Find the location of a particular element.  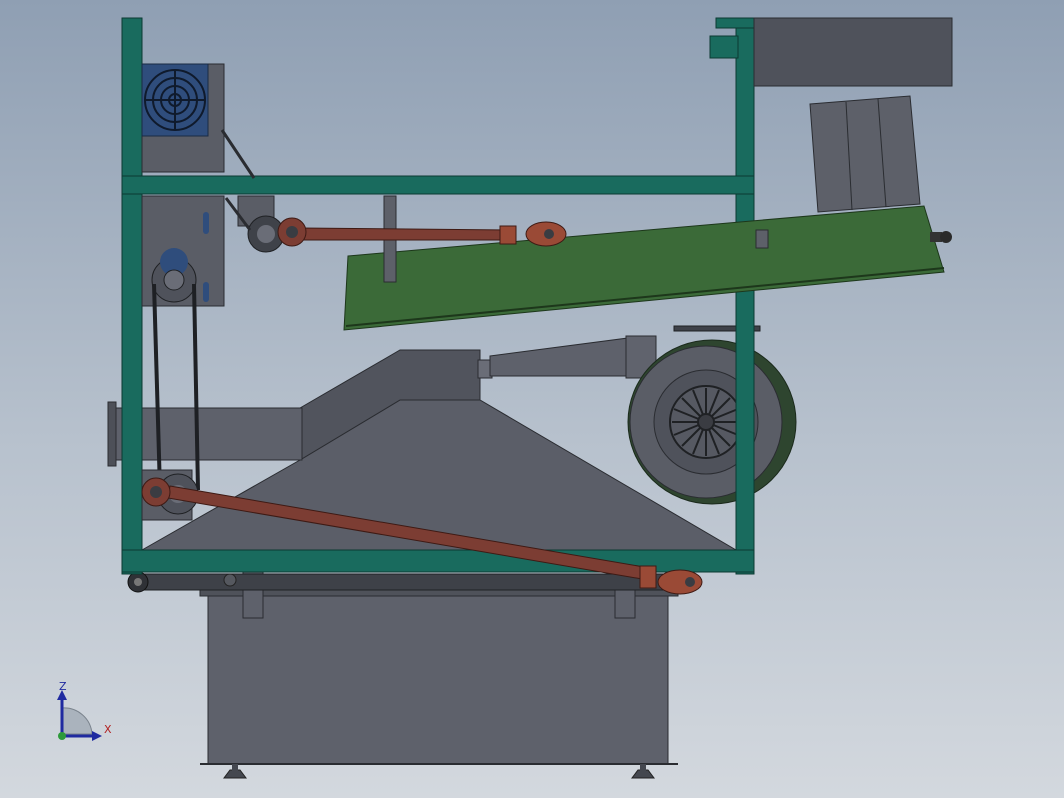

leveling-foot-right is located at coordinates (643, 771).